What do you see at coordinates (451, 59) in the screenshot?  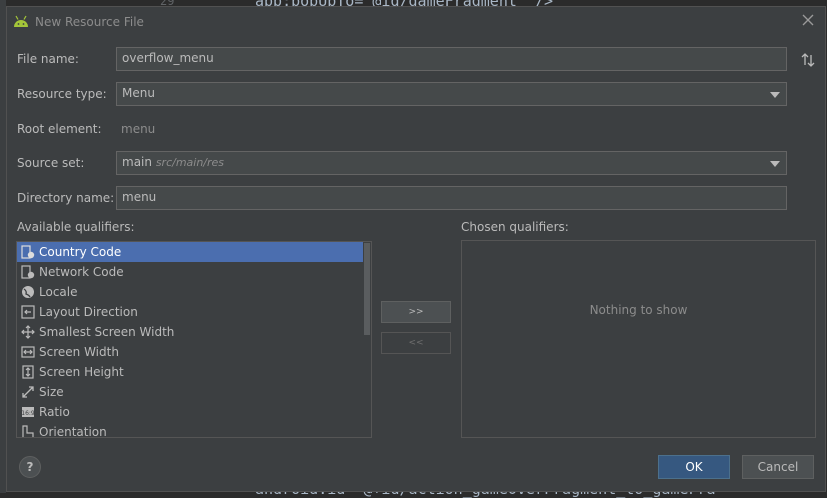 I see `file-name-input: overflow_menu` at bounding box center [451, 59].